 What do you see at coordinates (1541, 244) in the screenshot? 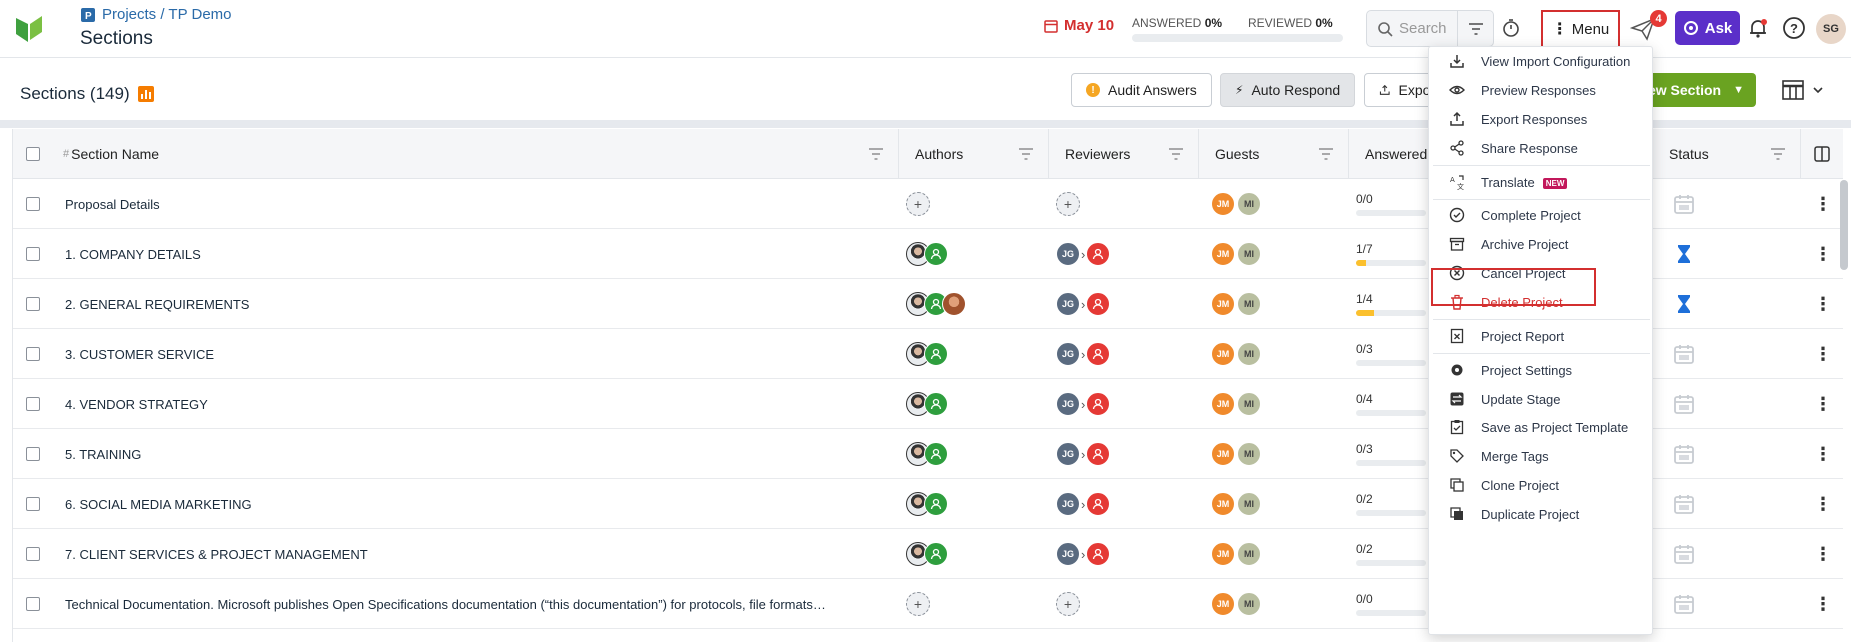
I see `menu-item-archive-project: Archive Project` at bounding box center [1541, 244].